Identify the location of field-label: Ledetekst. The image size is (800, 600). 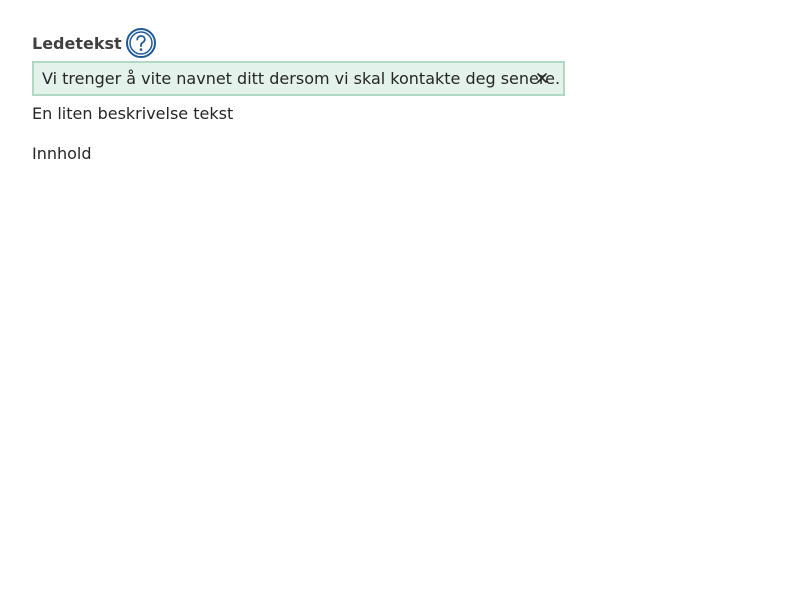
(77, 43).